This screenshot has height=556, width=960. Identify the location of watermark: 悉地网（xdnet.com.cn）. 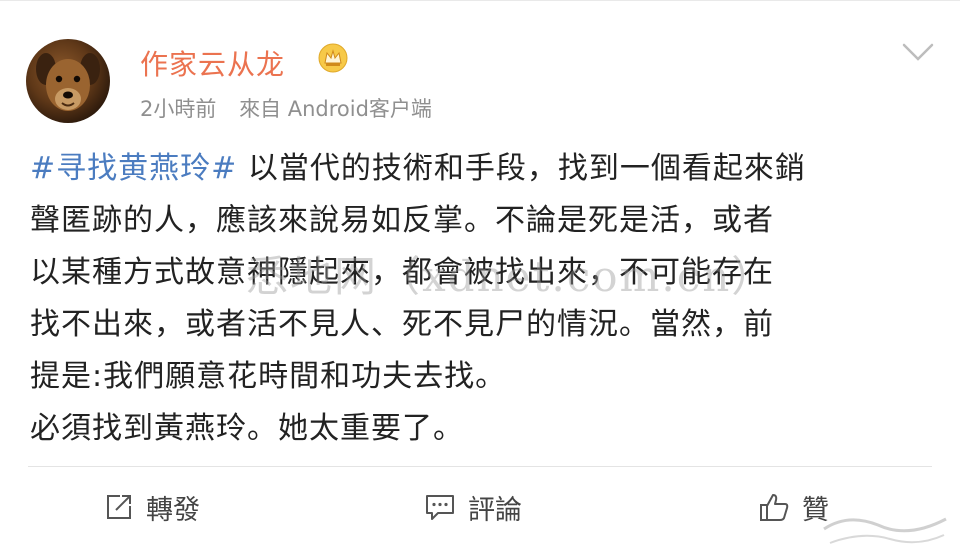
(511, 276).